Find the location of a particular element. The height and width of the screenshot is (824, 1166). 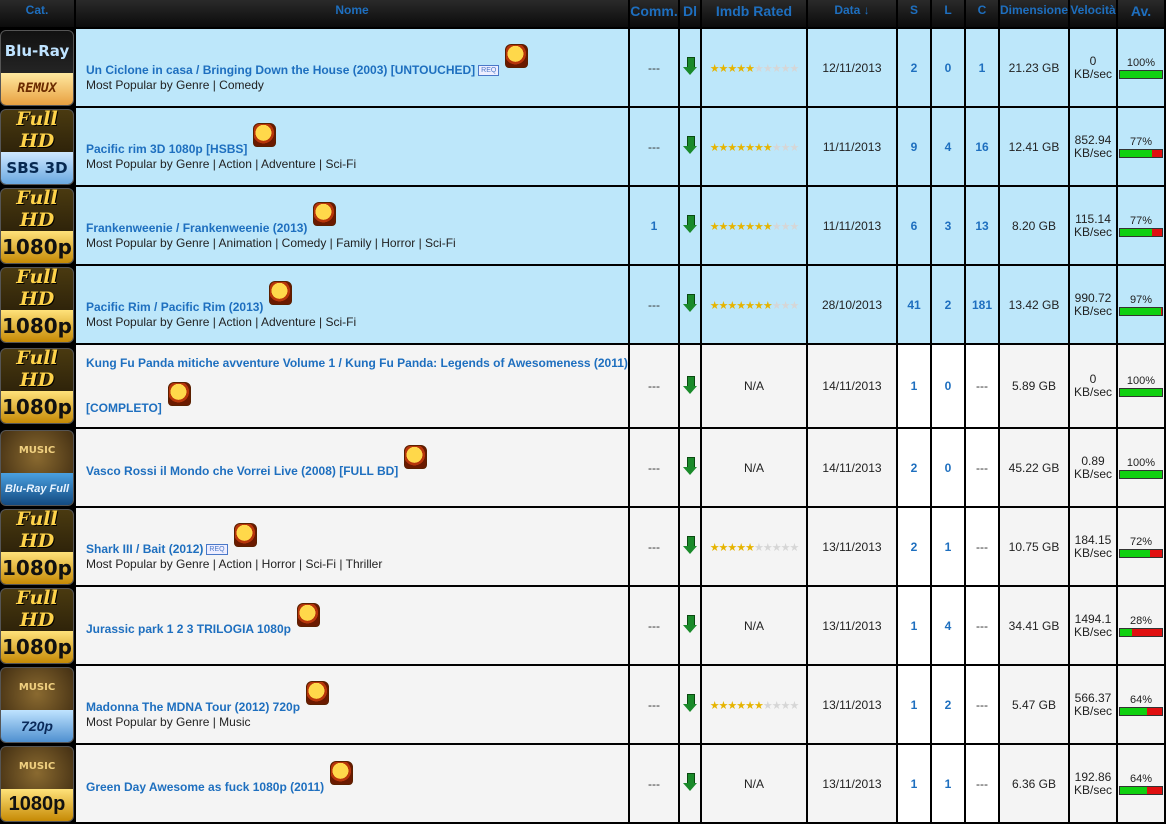

category-cell: MUSIC Blu-Ray Full is located at coordinates (37, 467).